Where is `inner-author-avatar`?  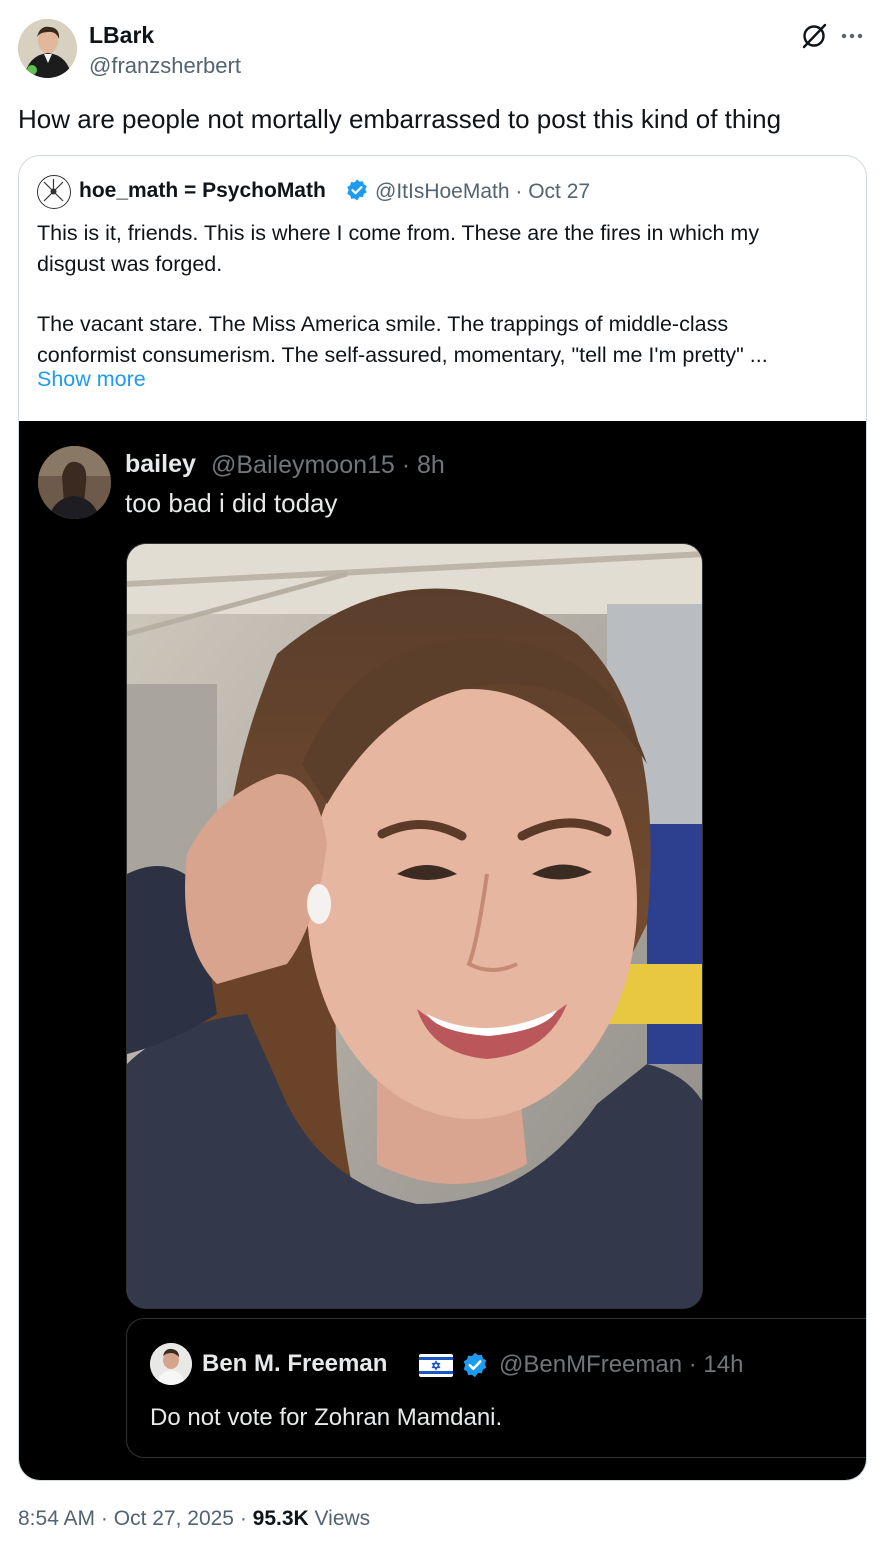
inner-author-avatar is located at coordinates (171, 1364).